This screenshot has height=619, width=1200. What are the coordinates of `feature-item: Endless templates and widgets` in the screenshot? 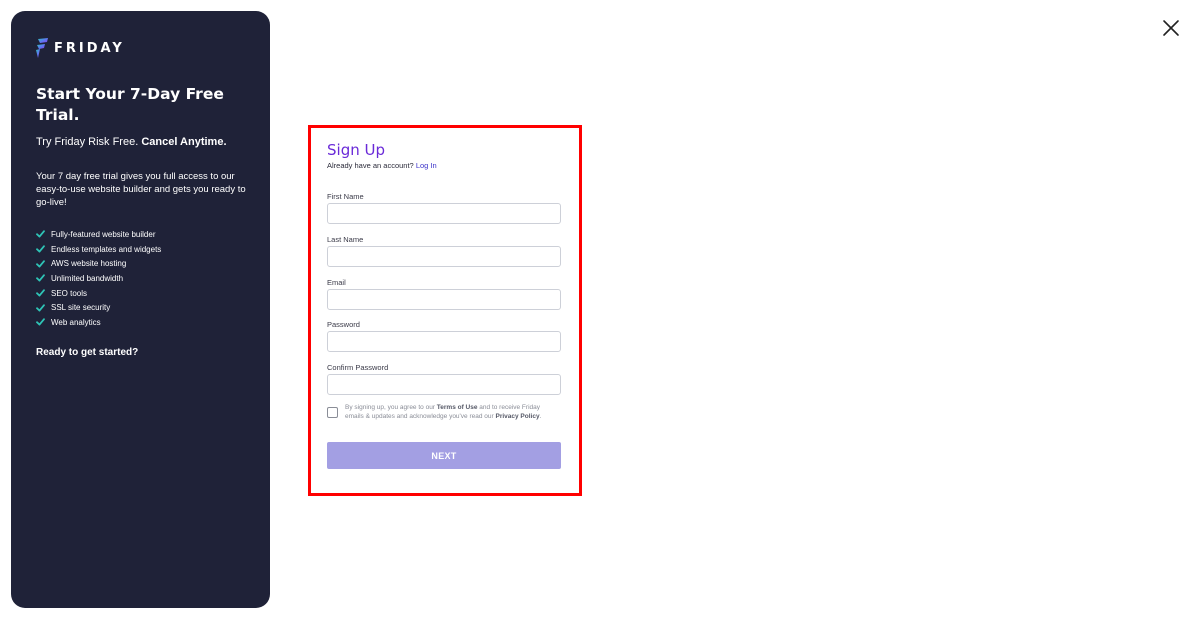 It's located at (98, 249).